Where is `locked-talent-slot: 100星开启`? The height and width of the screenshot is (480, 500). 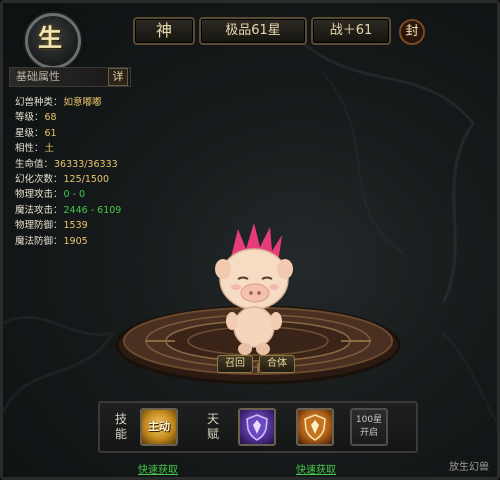
locked-talent-slot: 100星开启 is located at coordinates (369, 427).